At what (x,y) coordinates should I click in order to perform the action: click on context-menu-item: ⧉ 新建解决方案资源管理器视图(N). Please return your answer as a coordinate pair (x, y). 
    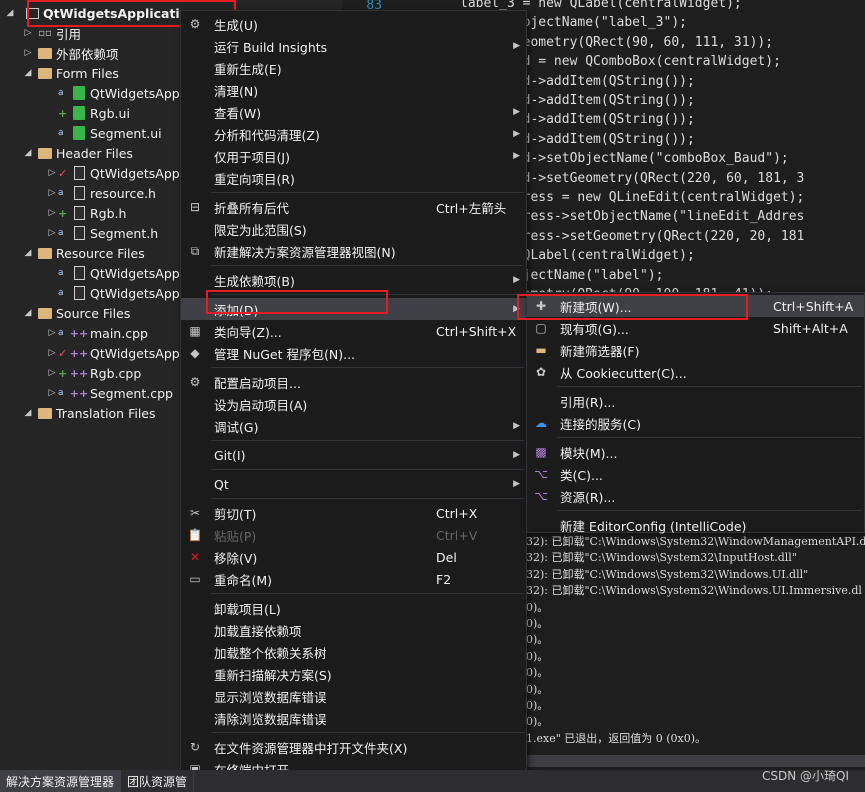
    Looking at the image, I should click on (353, 251).